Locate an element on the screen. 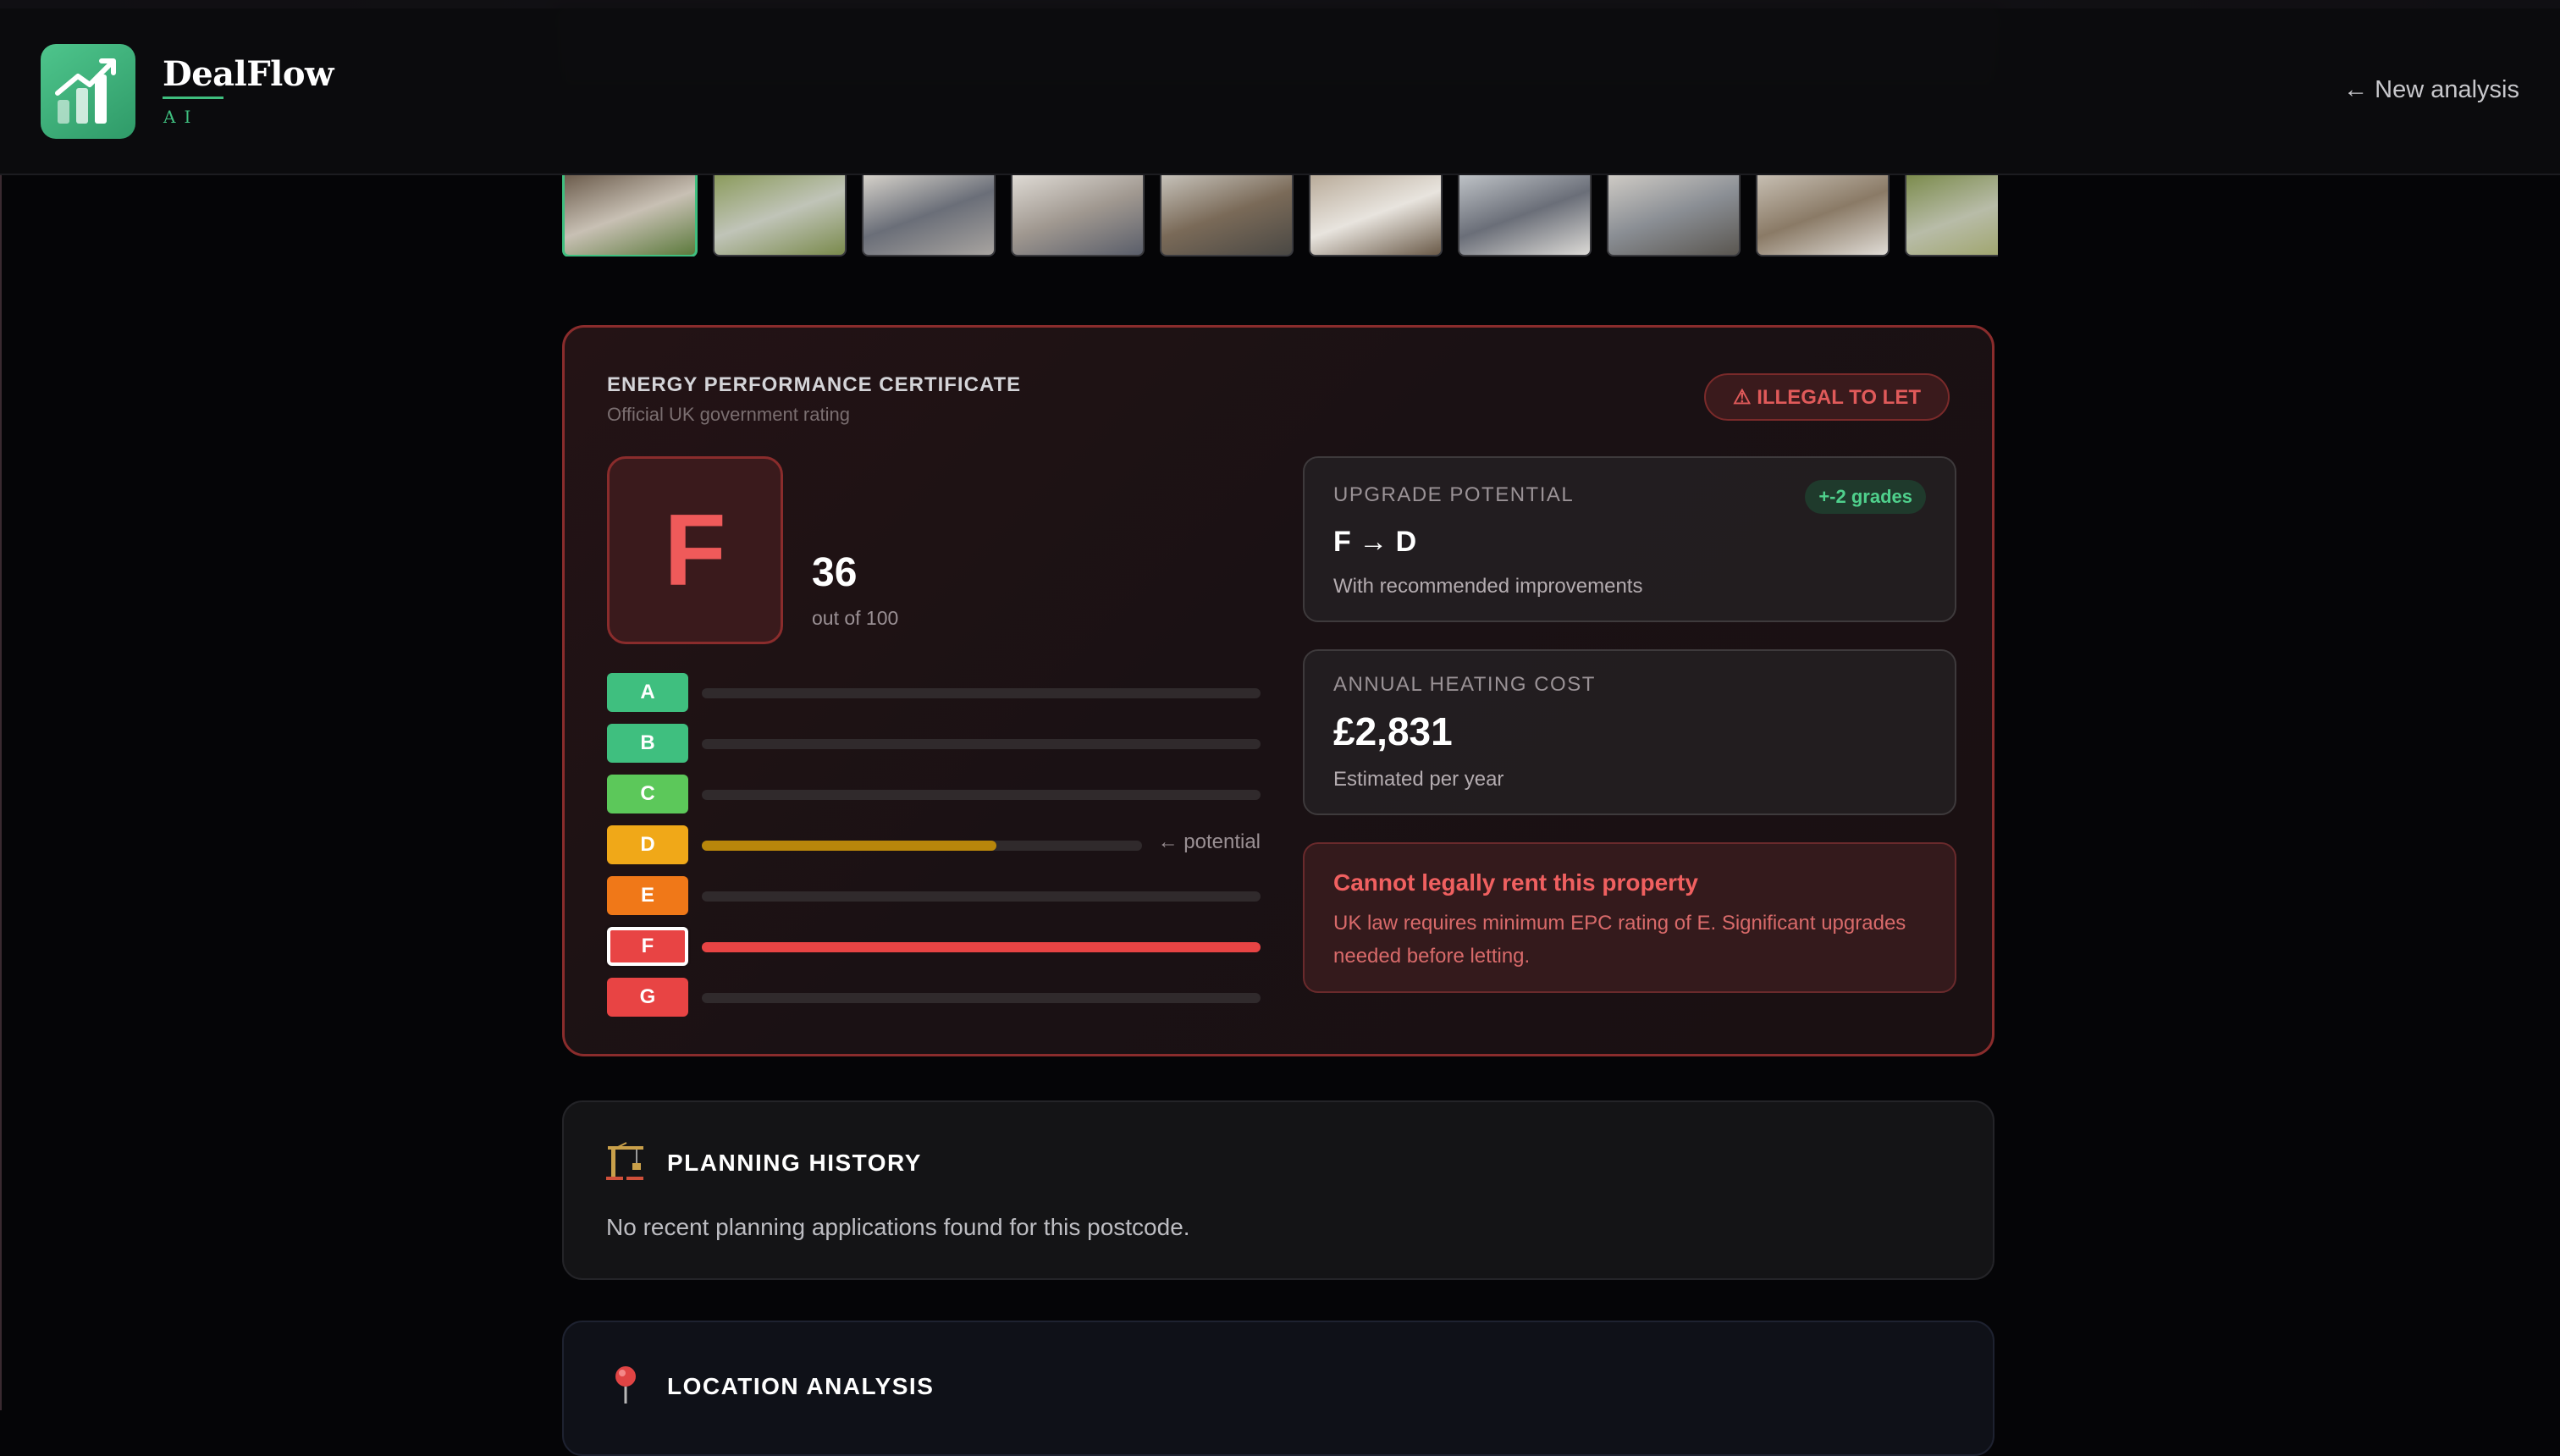  epc-band-label-e: E is located at coordinates (647, 896).